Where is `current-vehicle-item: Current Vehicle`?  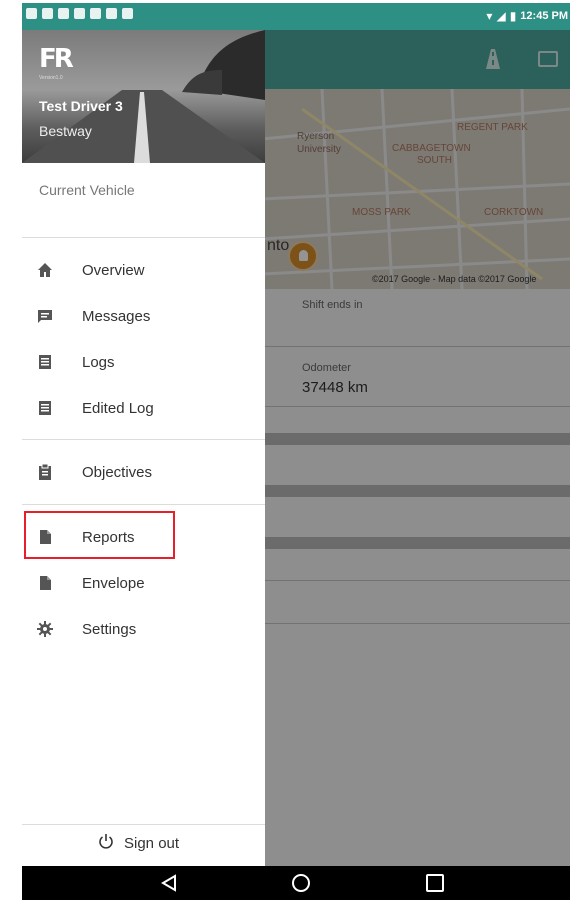 current-vehicle-item: Current Vehicle is located at coordinates (87, 190).